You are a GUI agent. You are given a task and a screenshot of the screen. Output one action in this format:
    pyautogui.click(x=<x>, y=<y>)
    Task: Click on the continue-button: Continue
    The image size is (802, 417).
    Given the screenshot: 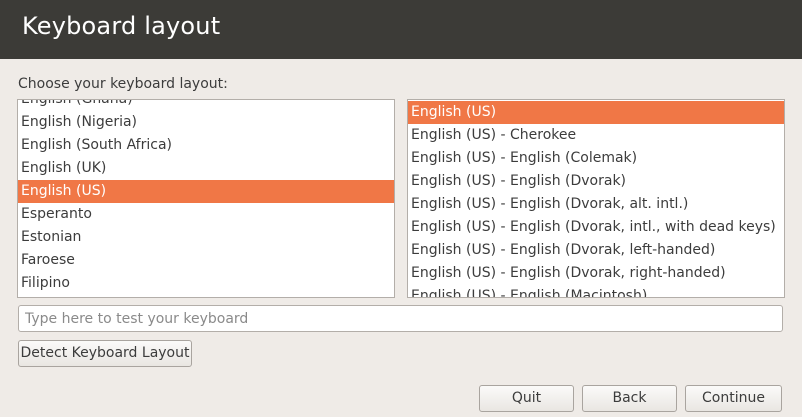 What is the action you would take?
    pyautogui.click(x=733, y=398)
    